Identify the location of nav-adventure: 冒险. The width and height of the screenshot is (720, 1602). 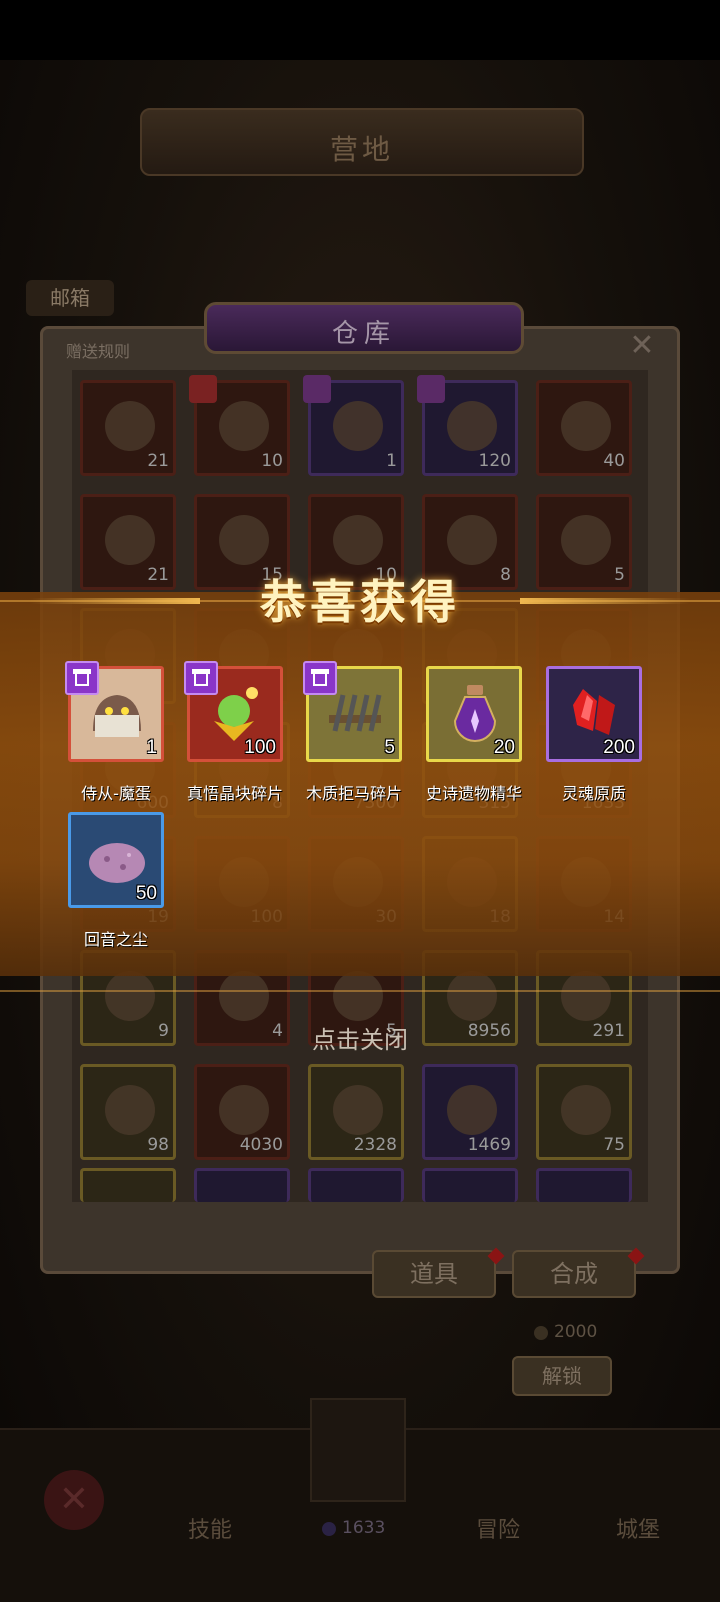
(498, 1528).